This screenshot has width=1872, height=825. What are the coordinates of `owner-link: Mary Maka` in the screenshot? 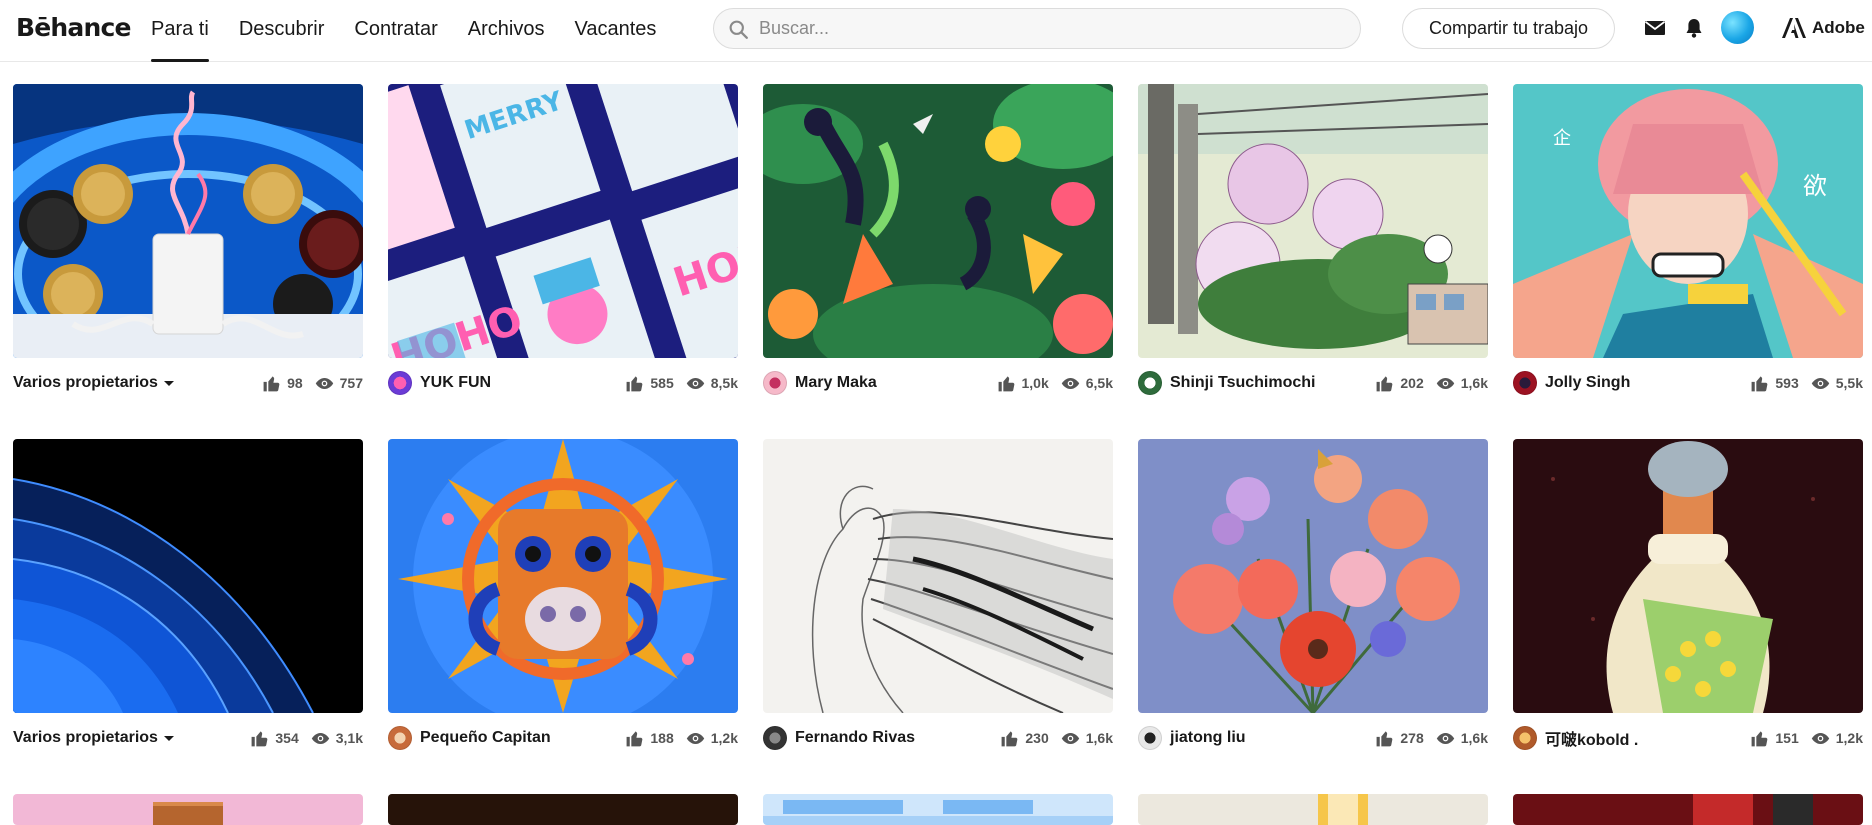 It's located at (820, 383).